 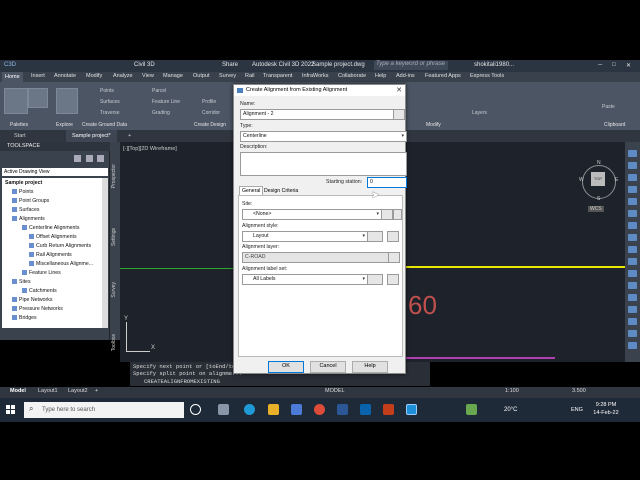 What do you see at coordinates (323, 136) in the screenshot?
I see `type-dropdown: Centerline ▾` at bounding box center [323, 136].